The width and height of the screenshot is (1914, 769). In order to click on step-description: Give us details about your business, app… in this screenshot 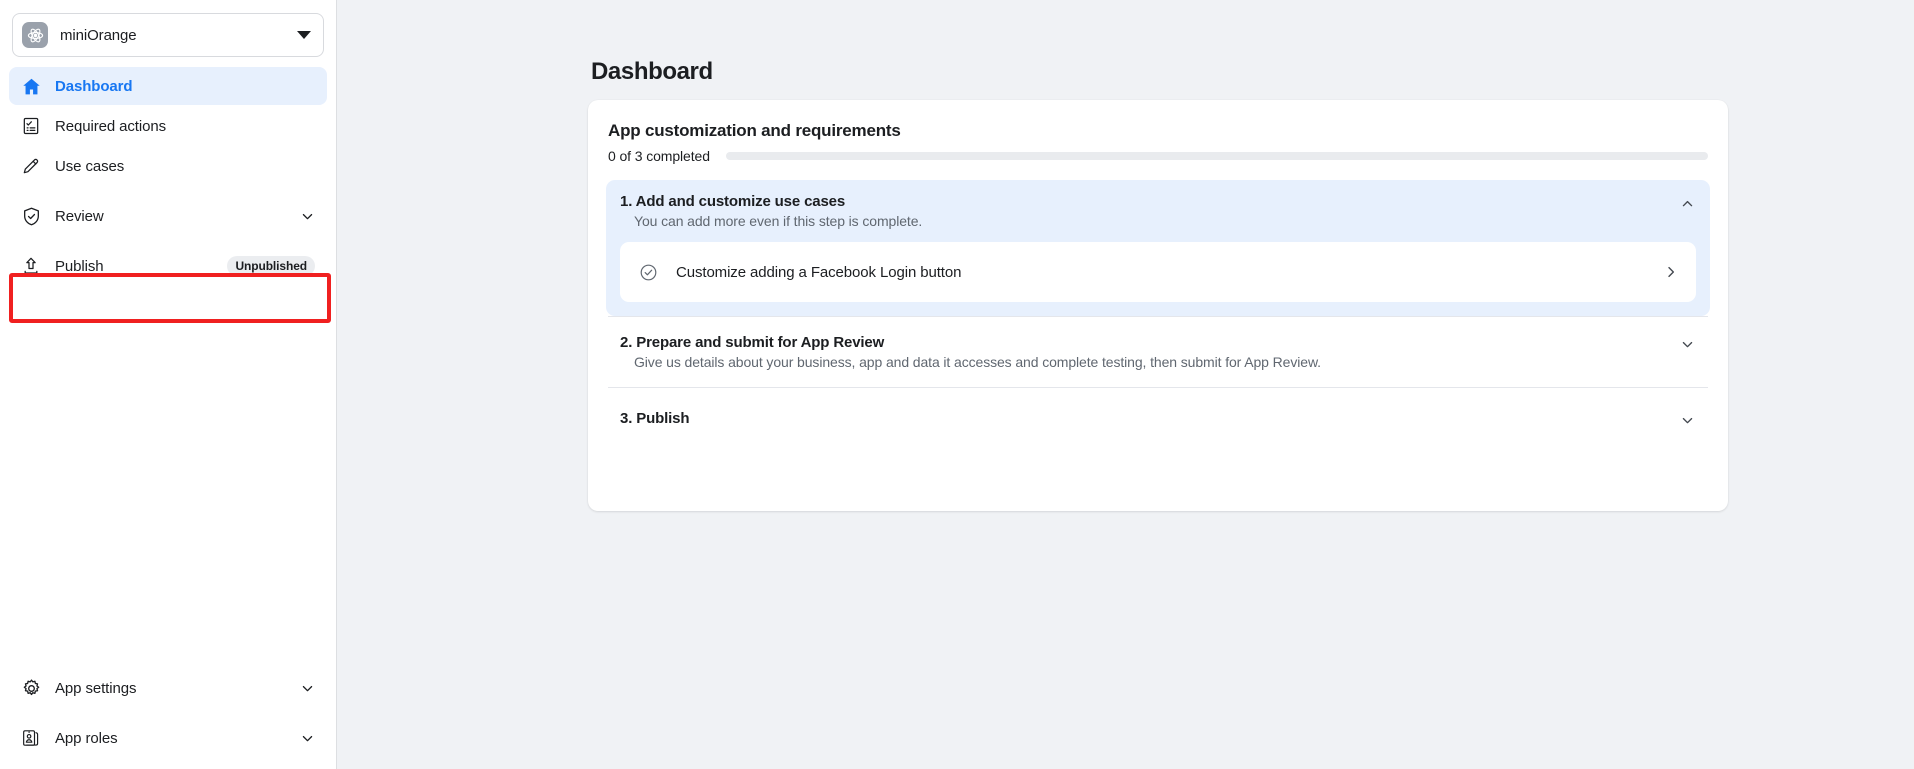, I will do `click(977, 362)`.